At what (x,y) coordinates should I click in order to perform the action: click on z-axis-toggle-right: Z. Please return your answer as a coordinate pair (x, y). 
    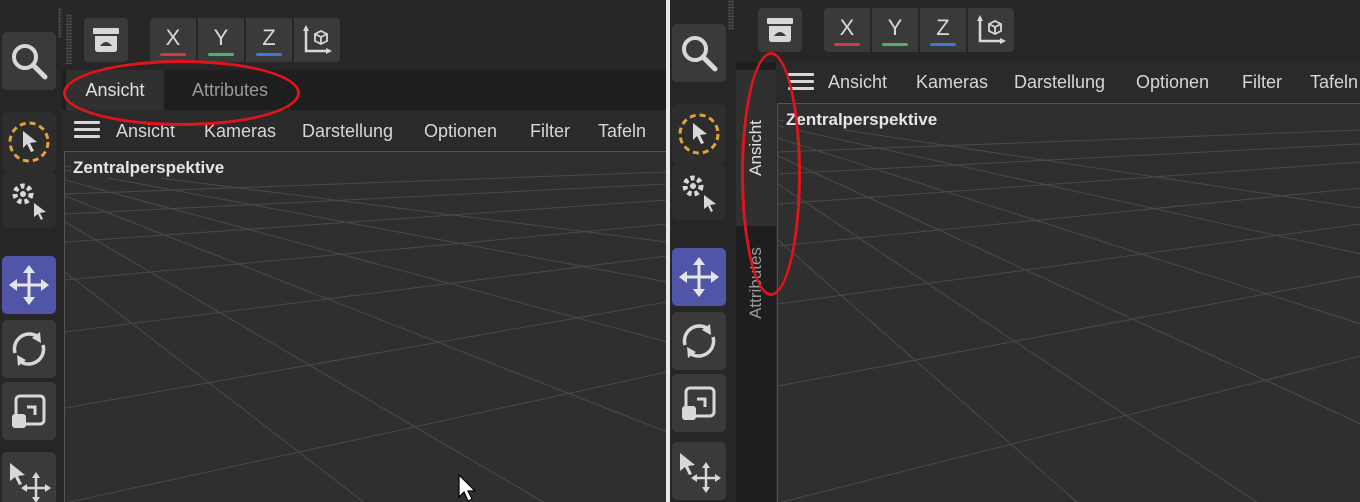
    Looking at the image, I should click on (943, 30).